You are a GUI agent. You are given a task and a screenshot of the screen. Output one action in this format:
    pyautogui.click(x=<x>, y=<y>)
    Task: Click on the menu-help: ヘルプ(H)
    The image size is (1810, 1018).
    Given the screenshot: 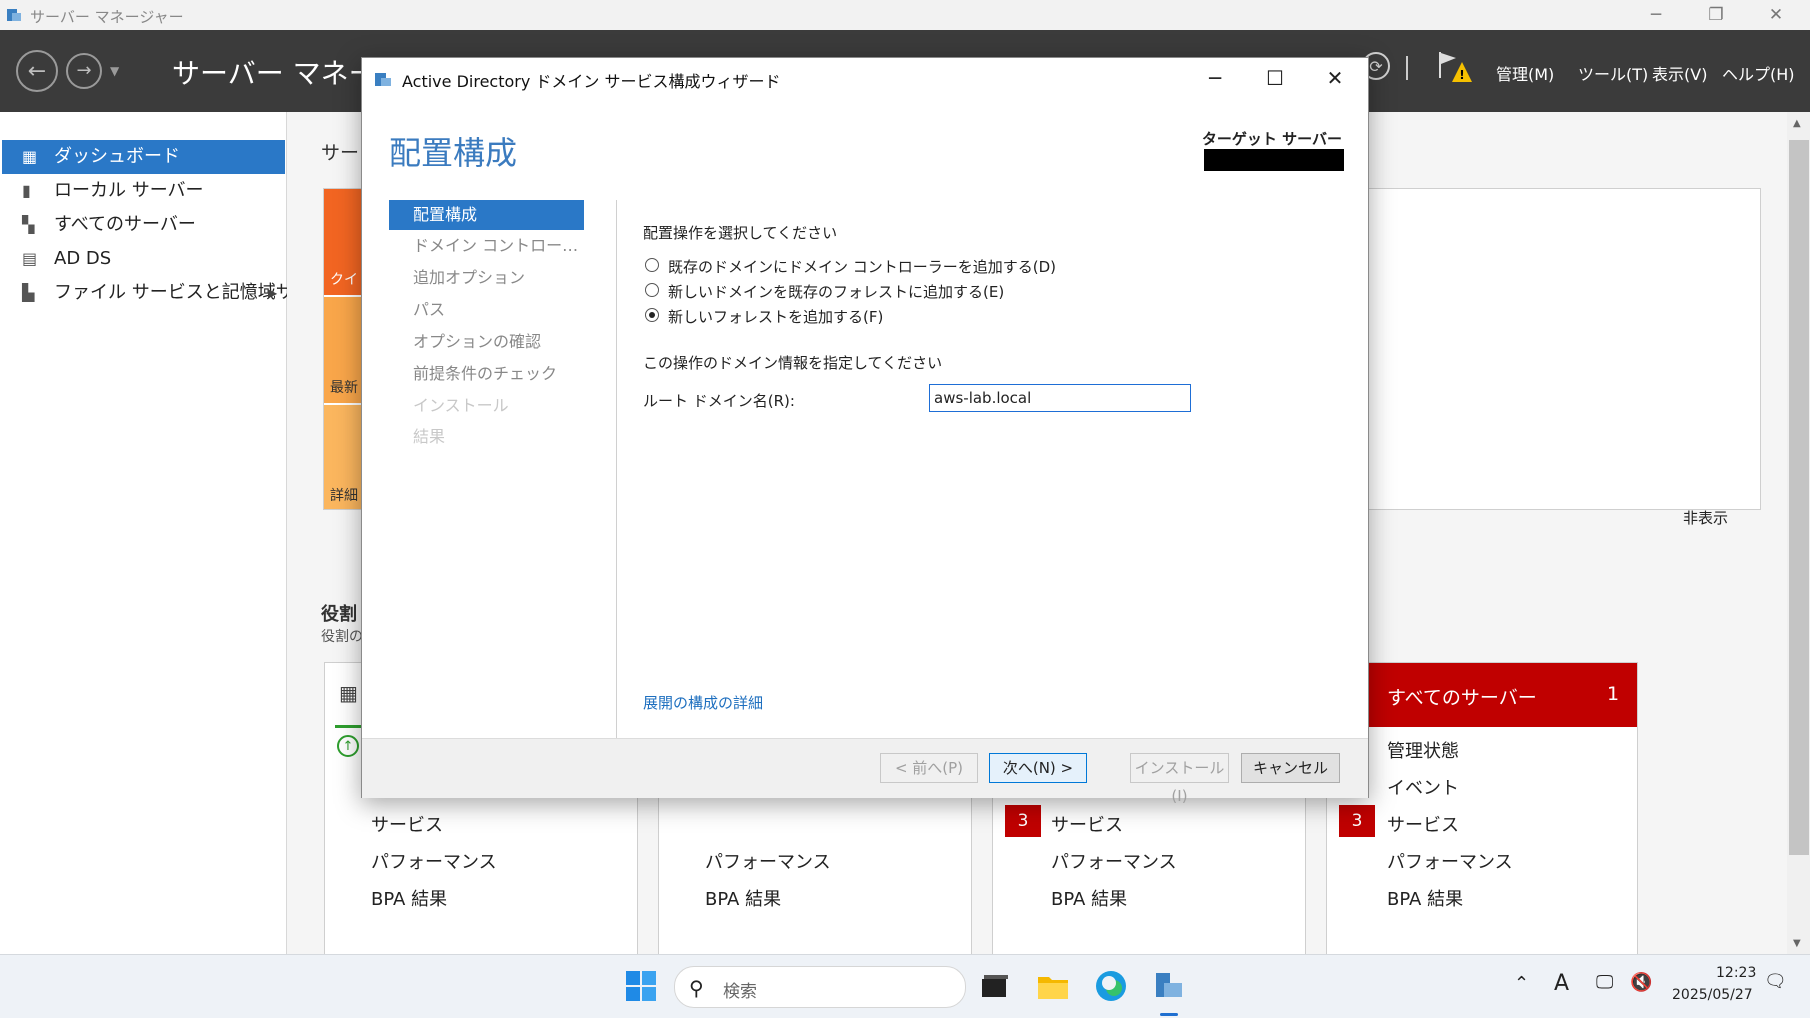 What is the action you would take?
    pyautogui.click(x=1758, y=73)
    